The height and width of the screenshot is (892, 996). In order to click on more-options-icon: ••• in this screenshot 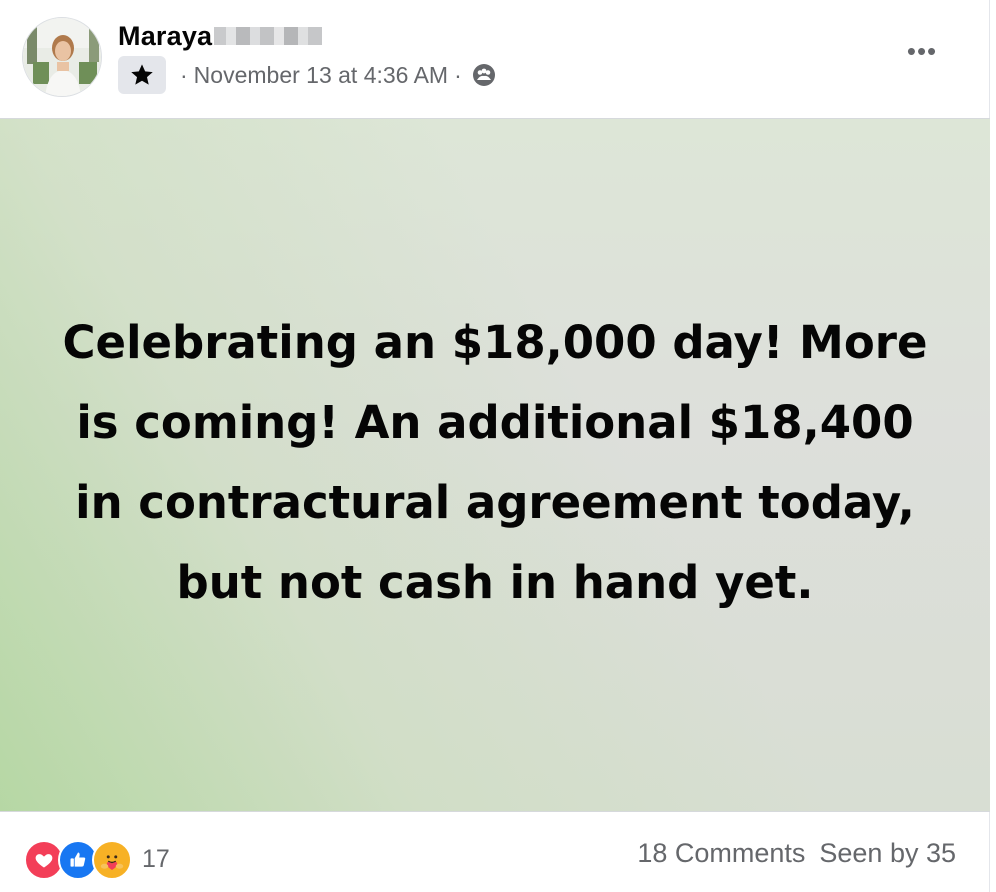, I will do `click(922, 50)`.